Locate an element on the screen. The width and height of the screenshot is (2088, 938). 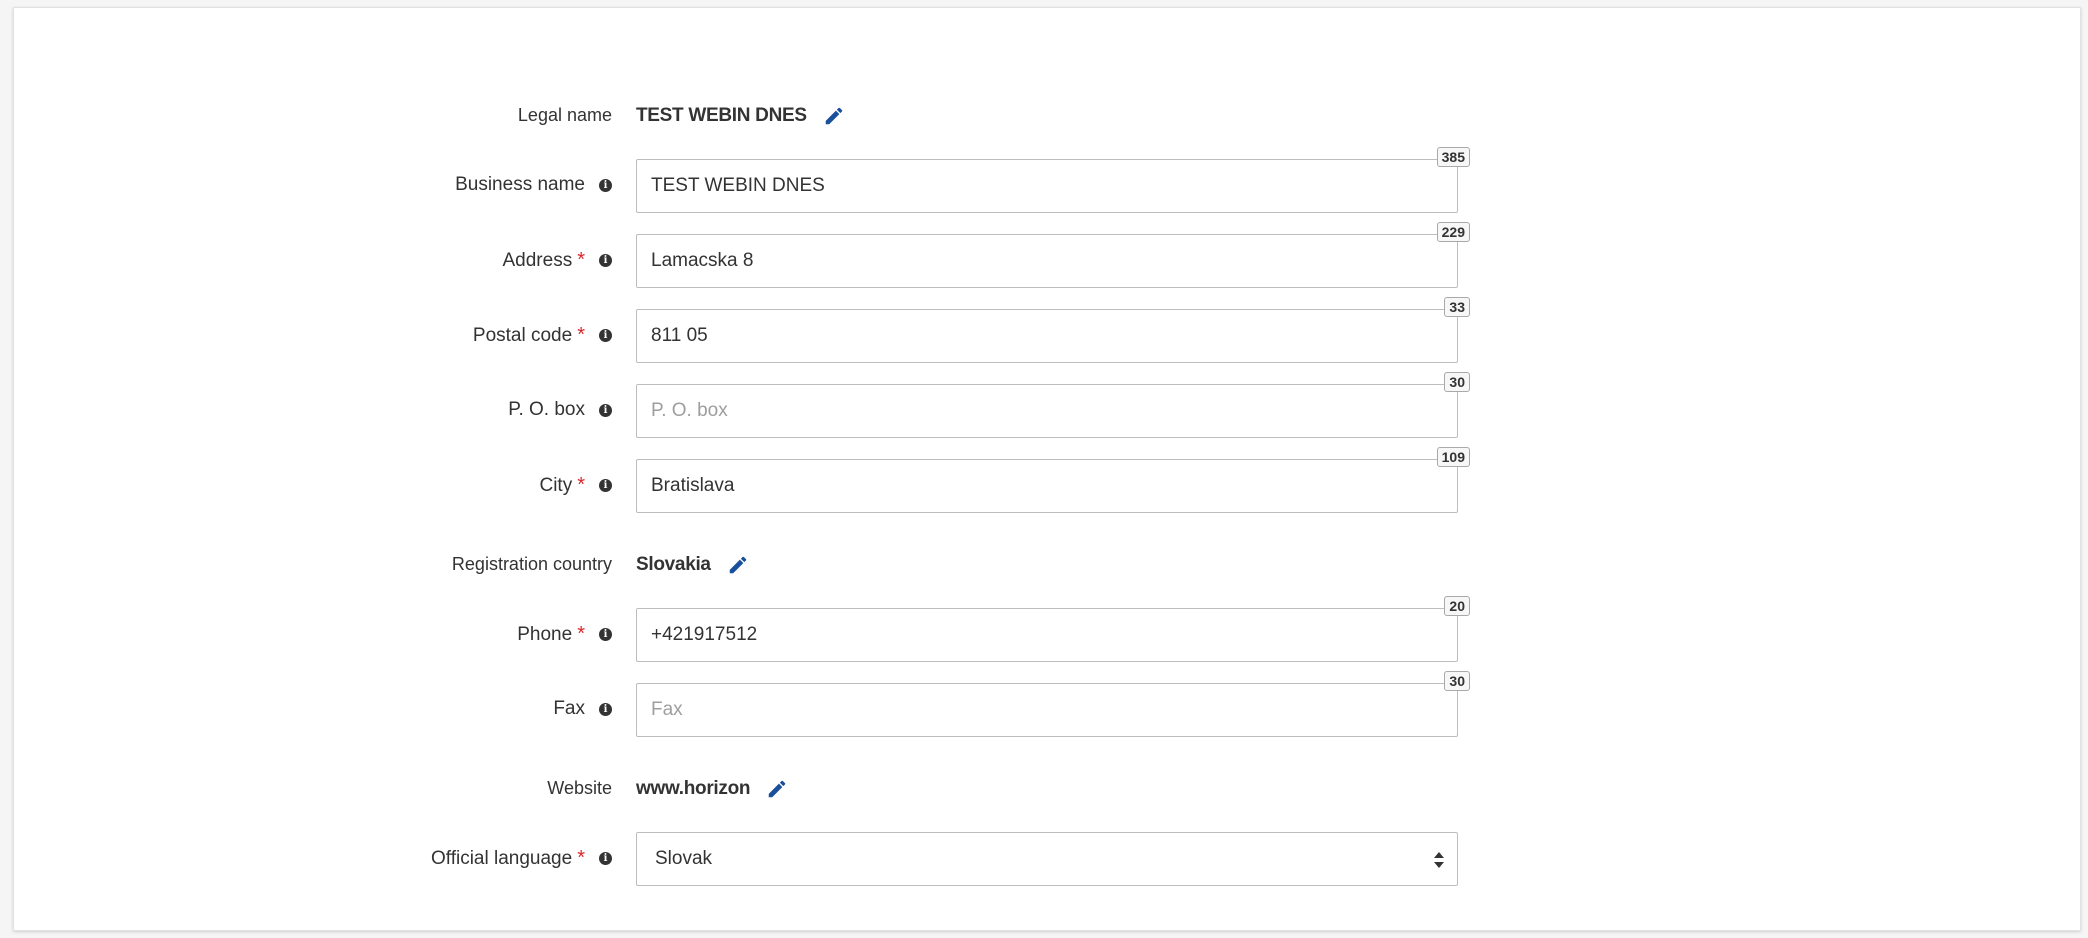
business-name-input is located at coordinates (1047, 186).